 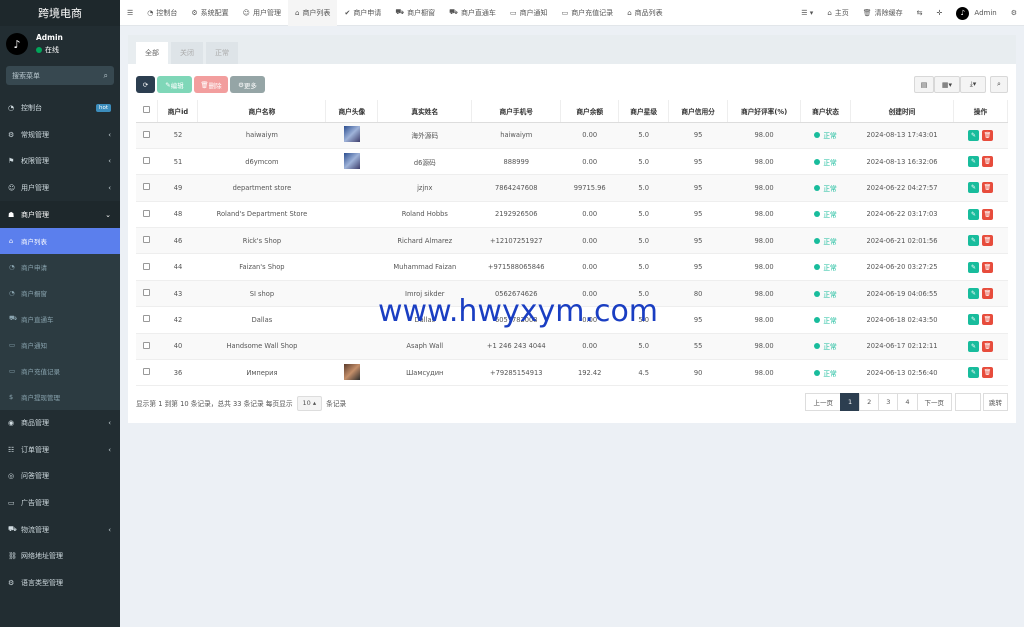 I want to click on page-button: 1, so click(x=850, y=402).